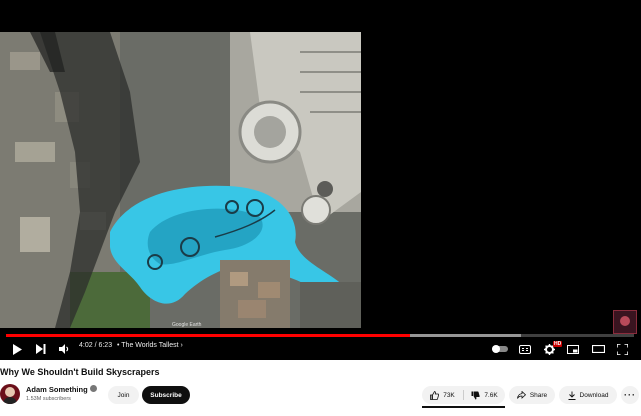 This screenshot has width=641, height=416. What do you see at coordinates (475, 395) in the screenshot?
I see `thumbs-down-icon` at bounding box center [475, 395].